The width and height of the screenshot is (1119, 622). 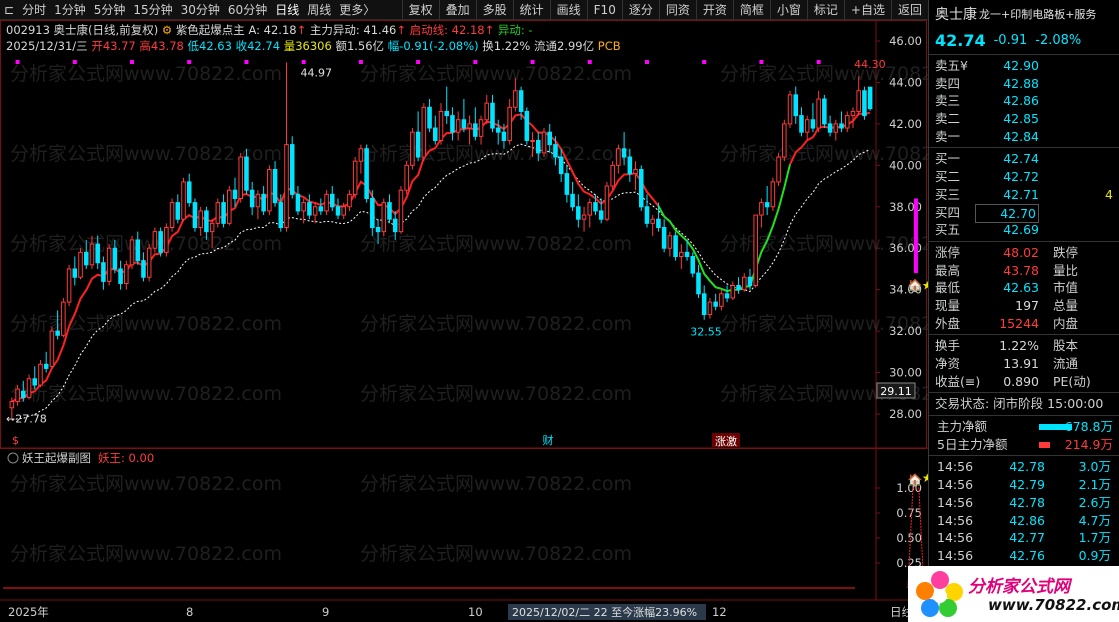 What do you see at coordinates (1024, 177) in the screenshot?
I see `bid-row: 买二 42.72` at bounding box center [1024, 177].